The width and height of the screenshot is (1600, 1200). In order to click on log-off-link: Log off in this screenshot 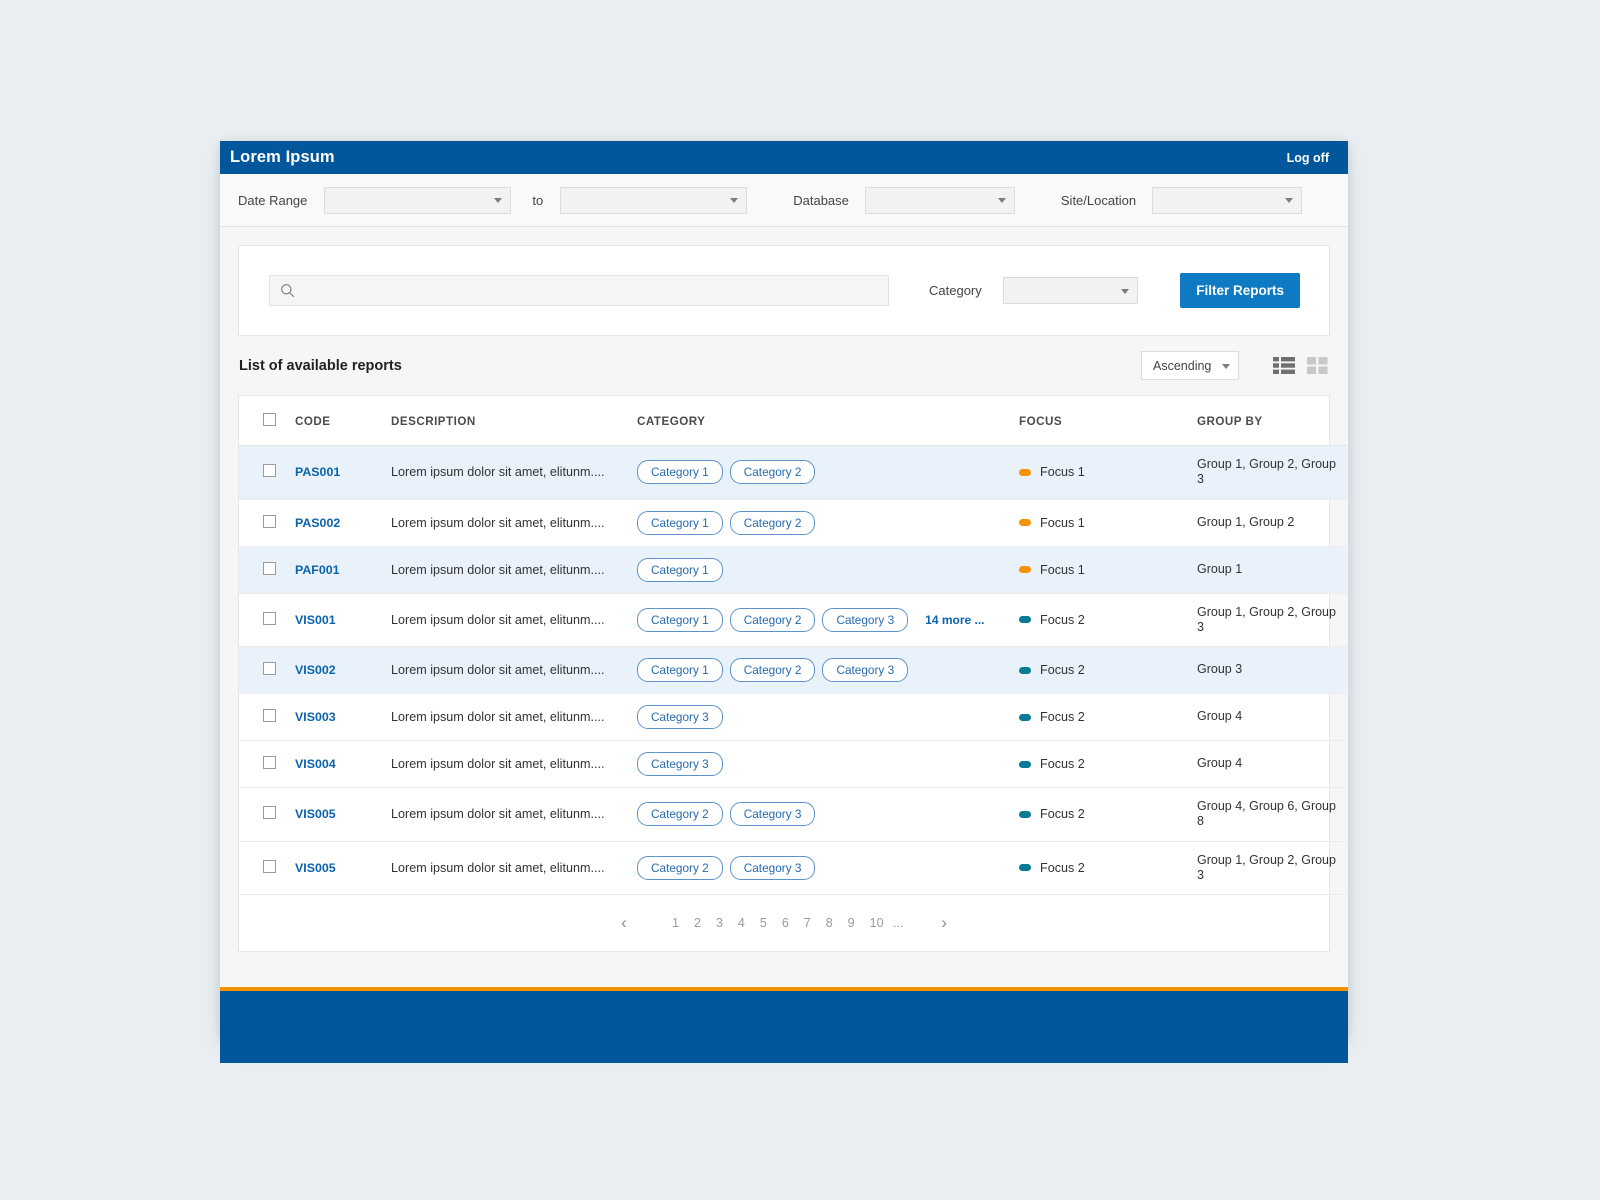, I will do `click(1308, 158)`.